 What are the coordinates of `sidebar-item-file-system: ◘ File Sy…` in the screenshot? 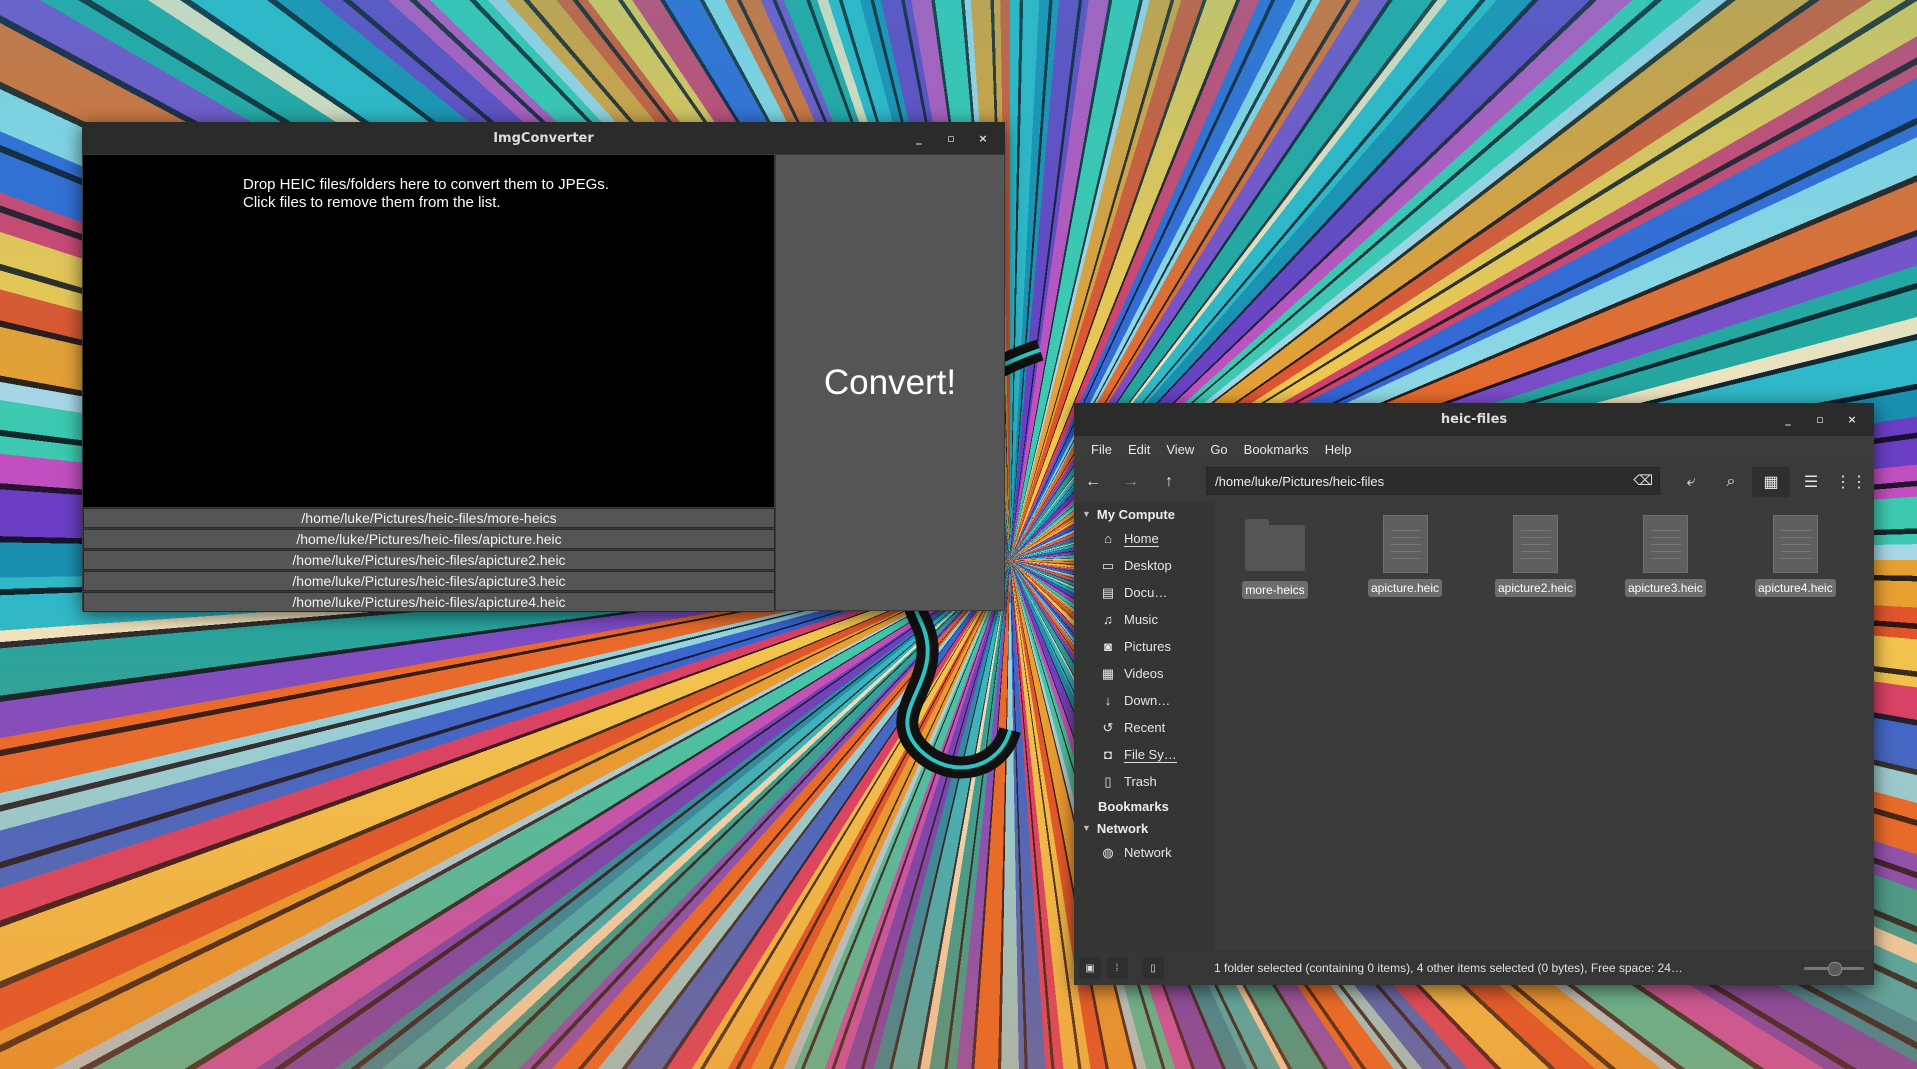 It's located at (1144, 754).